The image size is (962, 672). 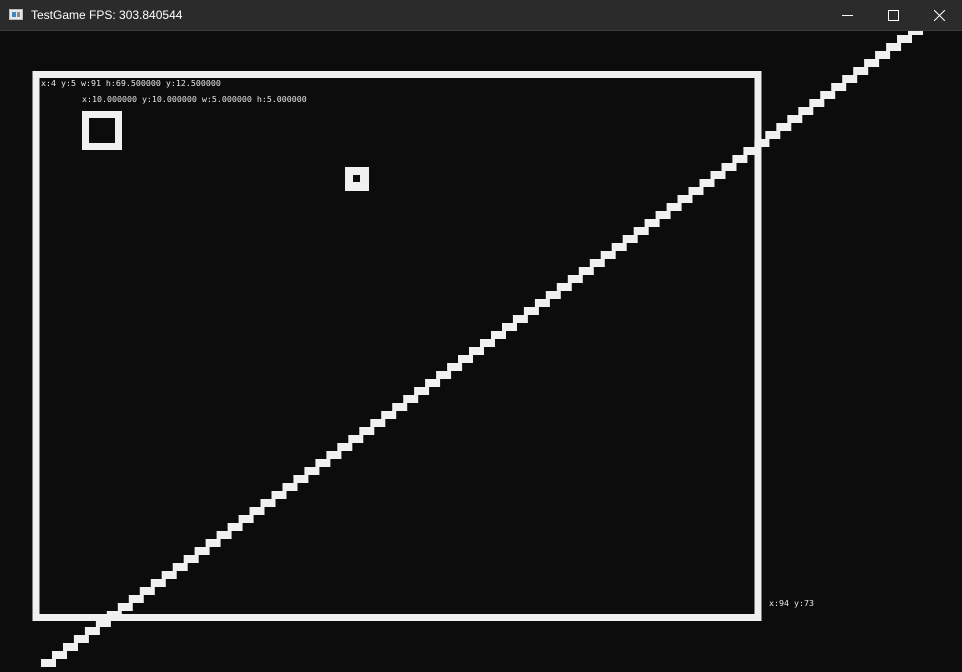 What do you see at coordinates (791, 603) in the screenshot?
I see `cursor-info-text: x:94 y:73` at bounding box center [791, 603].